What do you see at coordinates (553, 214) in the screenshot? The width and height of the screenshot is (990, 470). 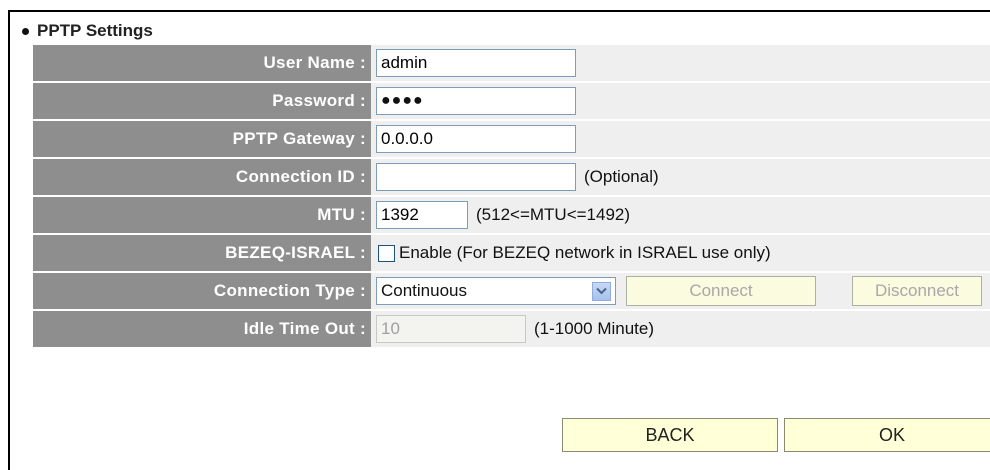 I see `mtu-hint: (512<=MTU<=1492)` at bounding box center [553, 214].